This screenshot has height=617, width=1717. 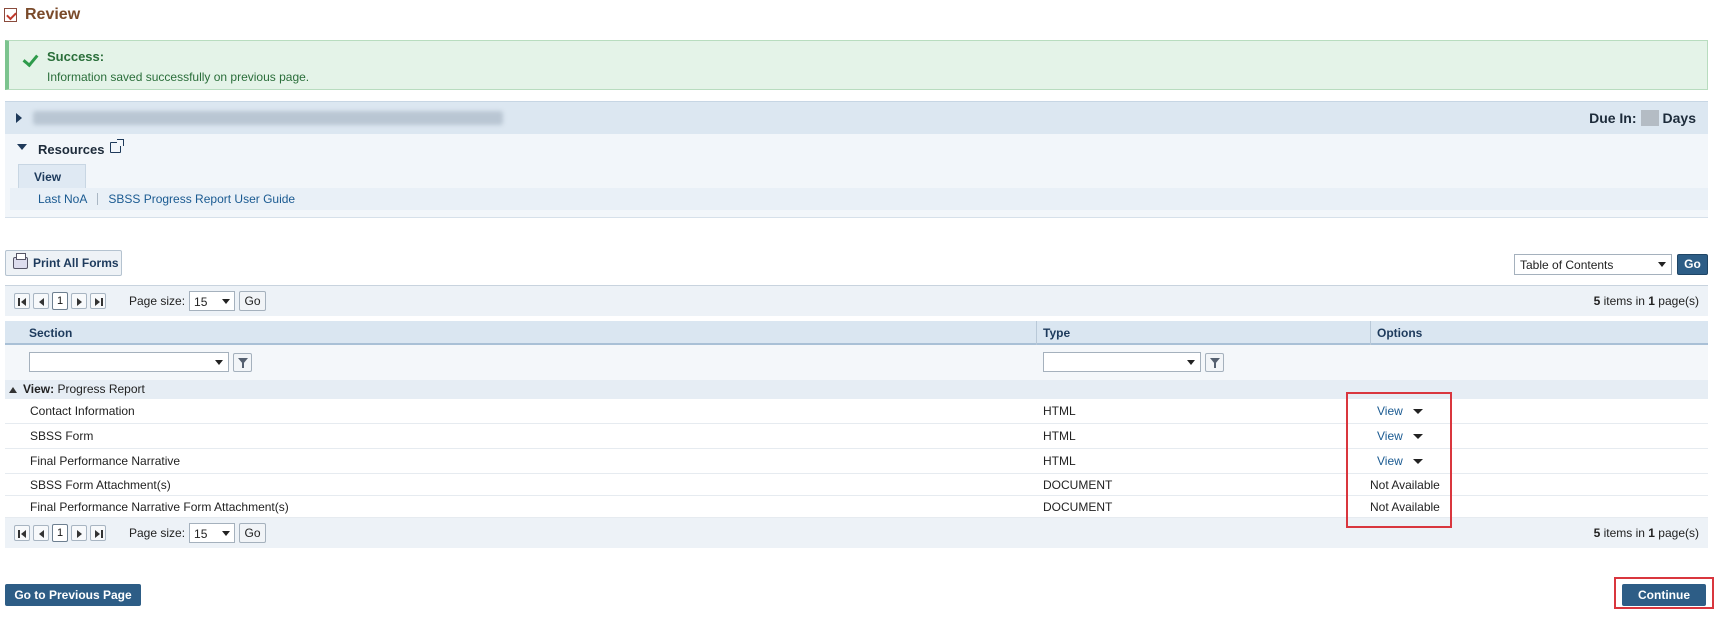 I want to click on section-cell: SBSS Form, so click(x=62, y=436).